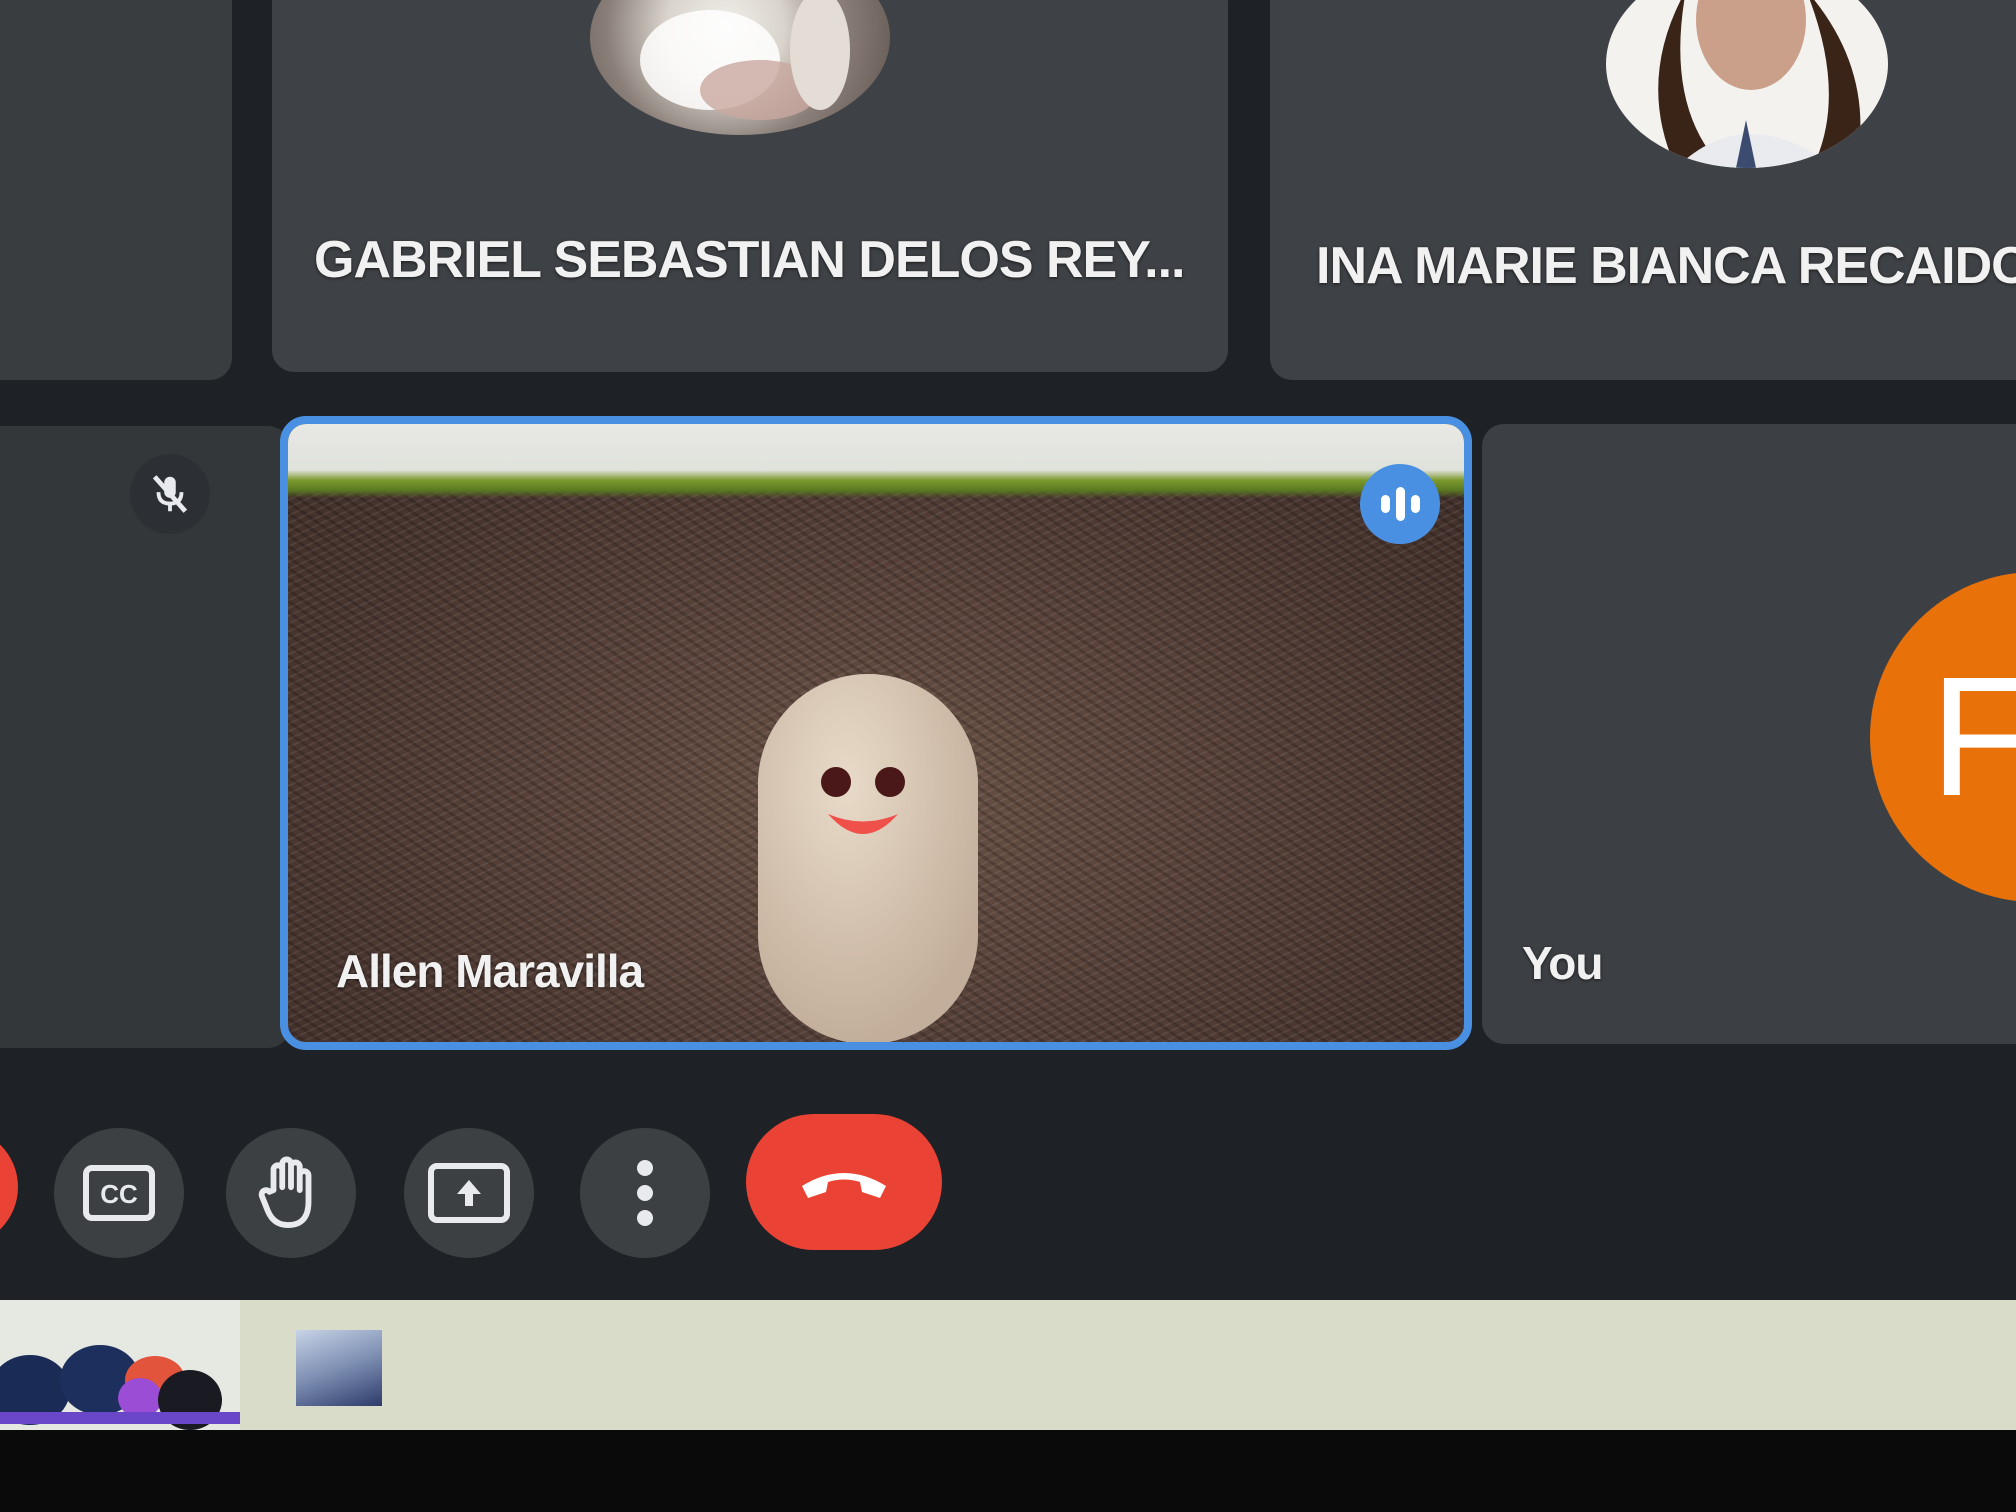 Image resolution: width=2016 pixels, height=1512 pixels. I want to click on hand-icon, so click(285, 1192).